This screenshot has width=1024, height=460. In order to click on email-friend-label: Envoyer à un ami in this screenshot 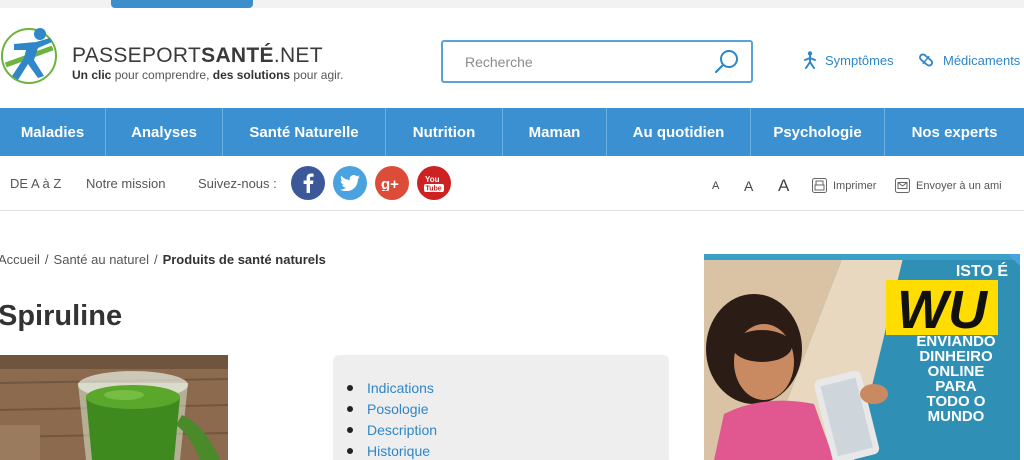, I will do `click(959, 185)`.